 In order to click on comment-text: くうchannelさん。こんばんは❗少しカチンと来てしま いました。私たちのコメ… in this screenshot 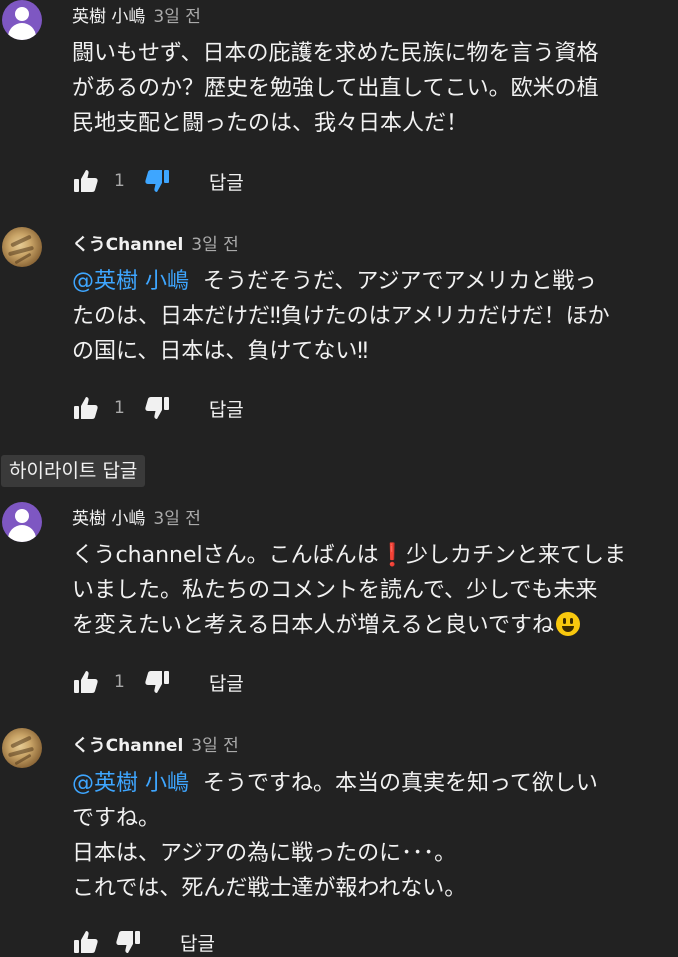, I will do `click(374, 590)`.